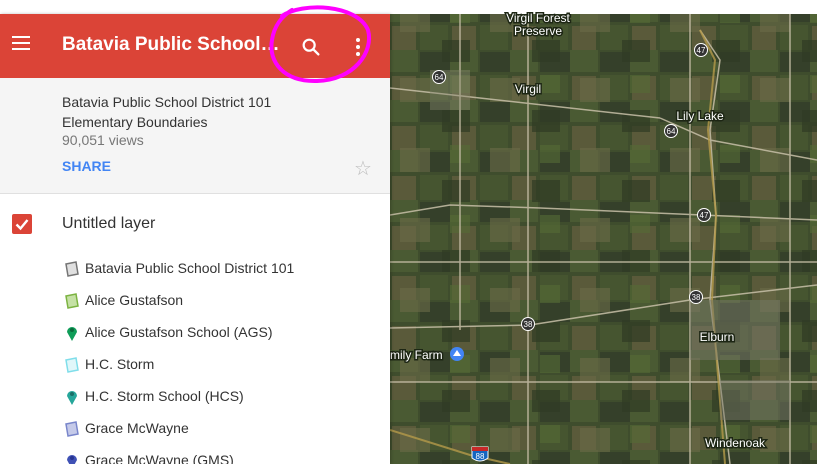 The height and width of the screenshot is (464, 817). Describe the element at coordinates (164, 396) in the screenshot. I see `list-item-label: H.C. Storm School (HCS)` at that location.